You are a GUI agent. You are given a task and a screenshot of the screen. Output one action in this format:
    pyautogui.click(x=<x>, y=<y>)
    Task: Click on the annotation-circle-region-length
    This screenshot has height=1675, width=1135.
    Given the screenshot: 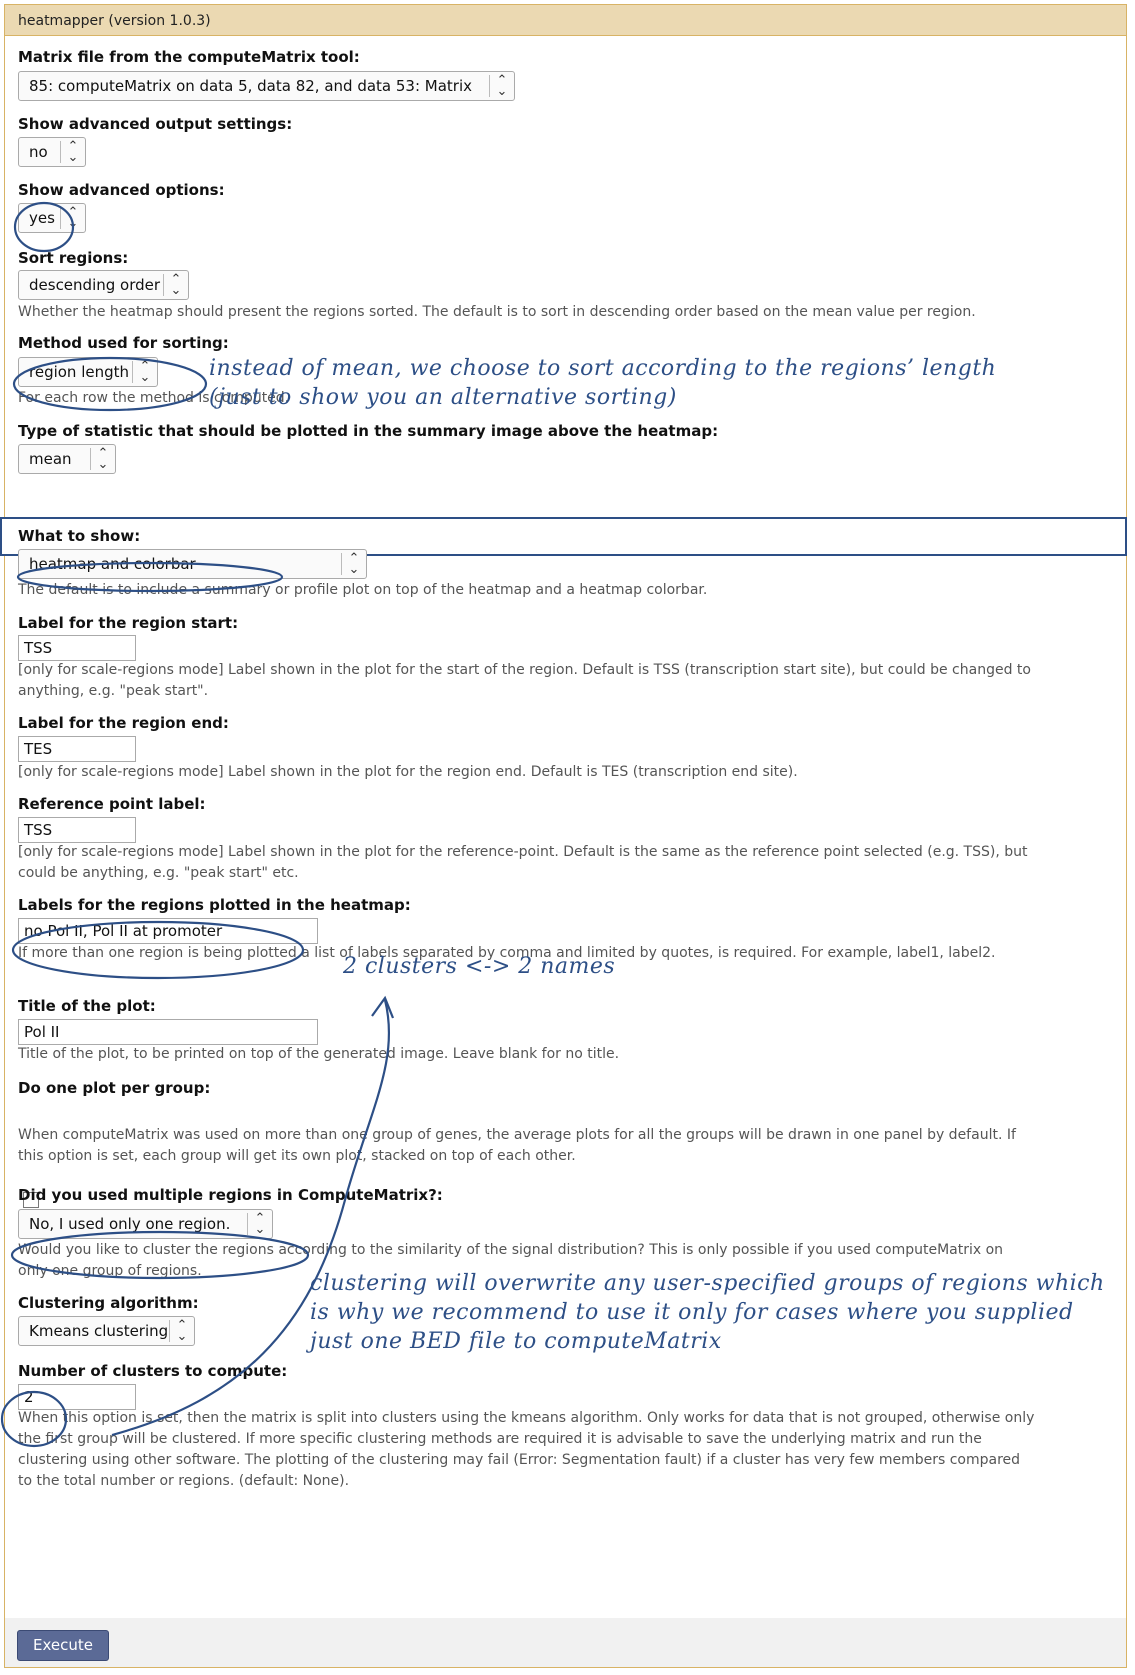 What is the action you would take?
    pyautogui.click(x=110, y=384)
    